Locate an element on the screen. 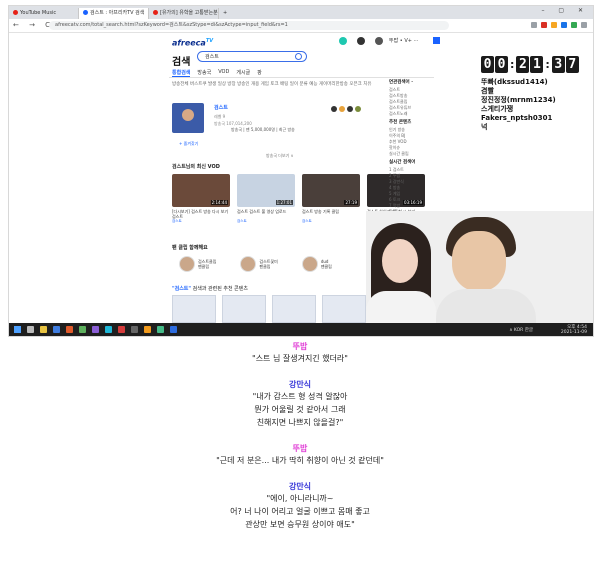 The image size is (600, 566). vod-duration: 27:19 is located at coordinates (351, 202).